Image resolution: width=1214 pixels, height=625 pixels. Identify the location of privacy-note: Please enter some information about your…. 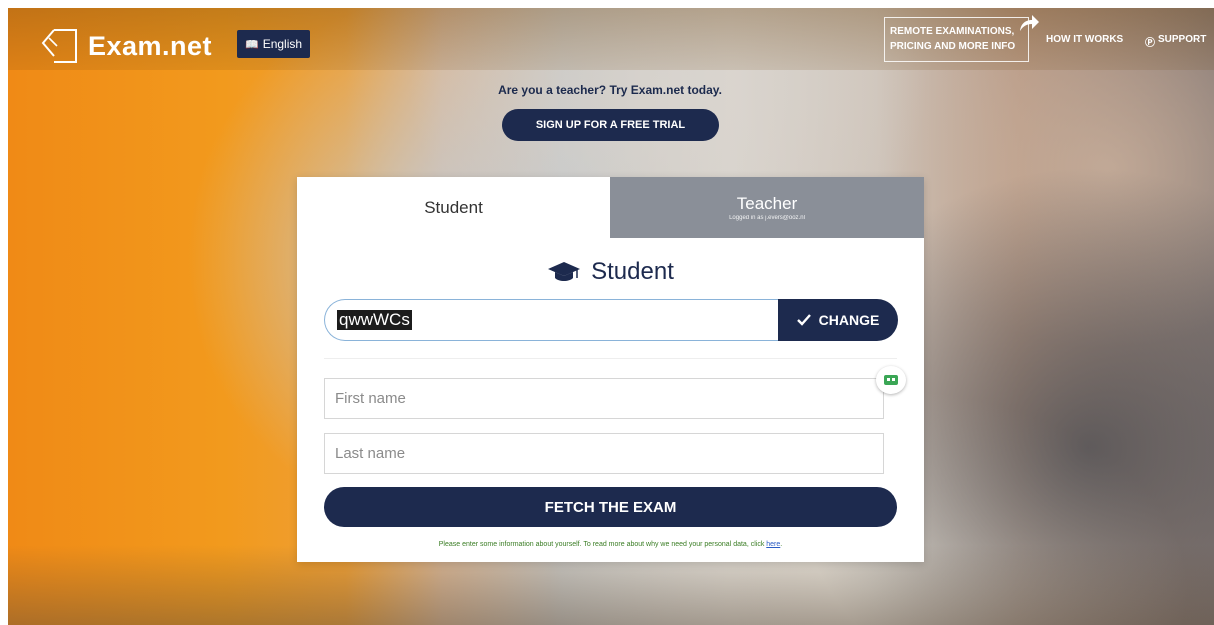
(610, 544).